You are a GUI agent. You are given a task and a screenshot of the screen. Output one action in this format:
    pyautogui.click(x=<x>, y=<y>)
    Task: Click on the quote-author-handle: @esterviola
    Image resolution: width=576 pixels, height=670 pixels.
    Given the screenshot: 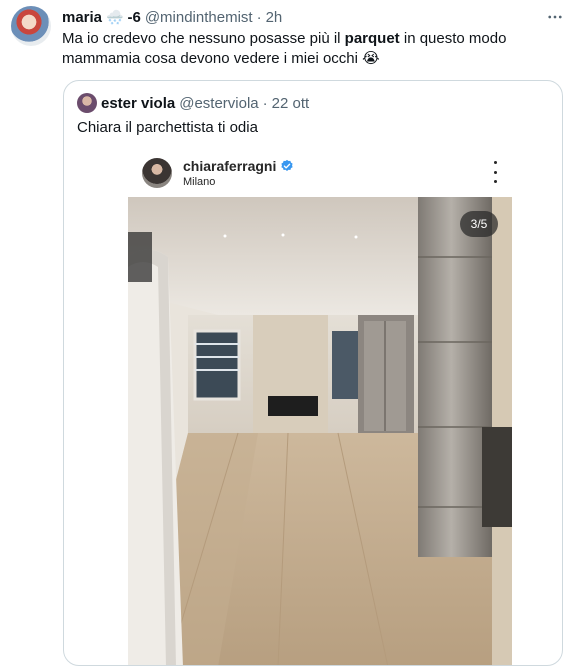 What is the action you would take?
    pyautogui.click(x=218, y=103)
    